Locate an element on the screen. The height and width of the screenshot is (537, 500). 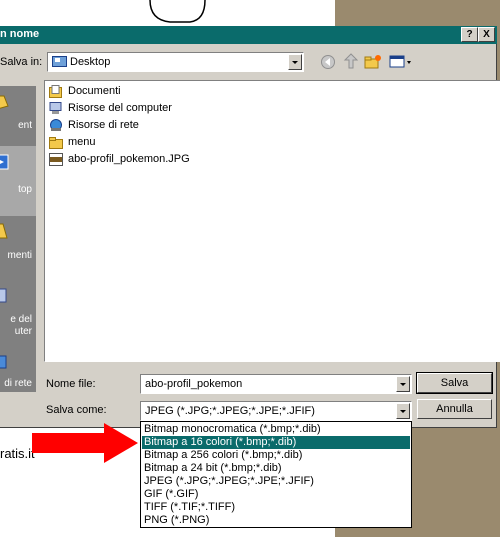
save-in-label: Salva in: is located at coordinates (21, 62).